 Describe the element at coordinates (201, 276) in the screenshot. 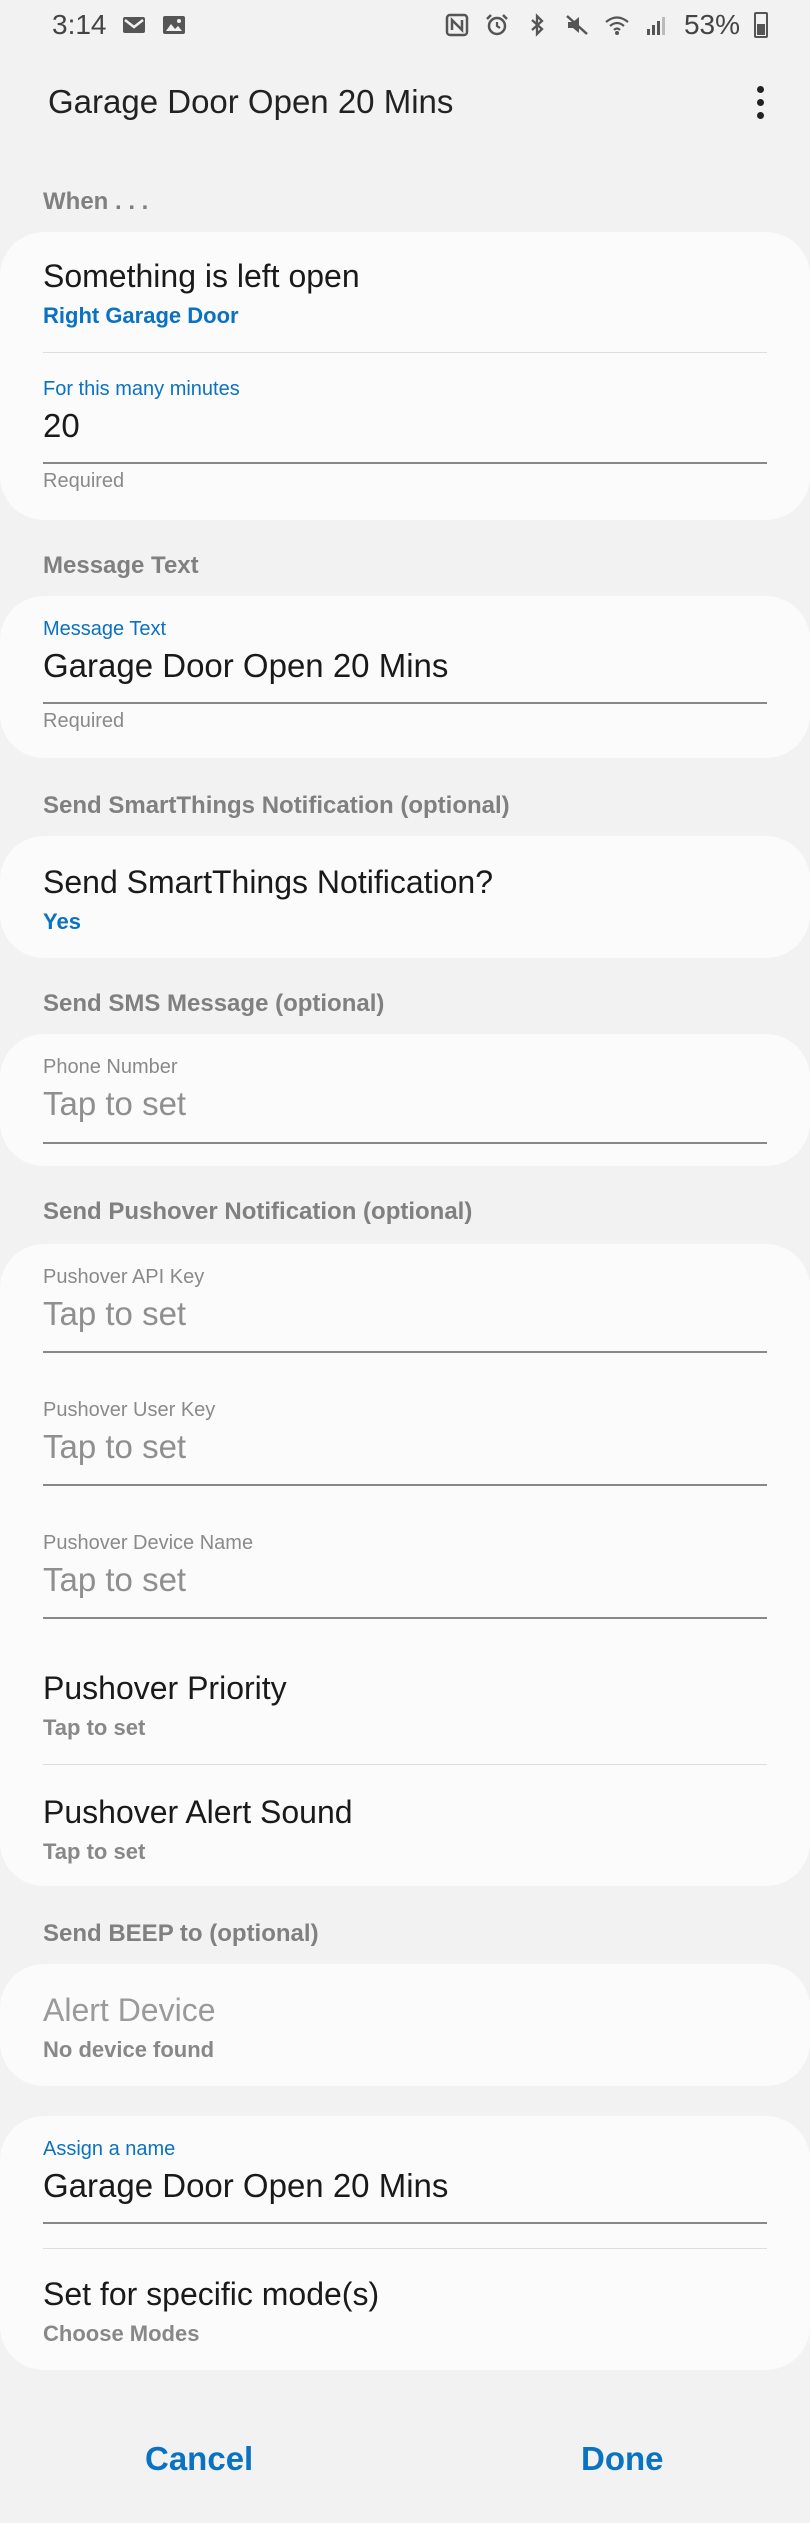

I see `trigger-title: Something is left open` at that location.